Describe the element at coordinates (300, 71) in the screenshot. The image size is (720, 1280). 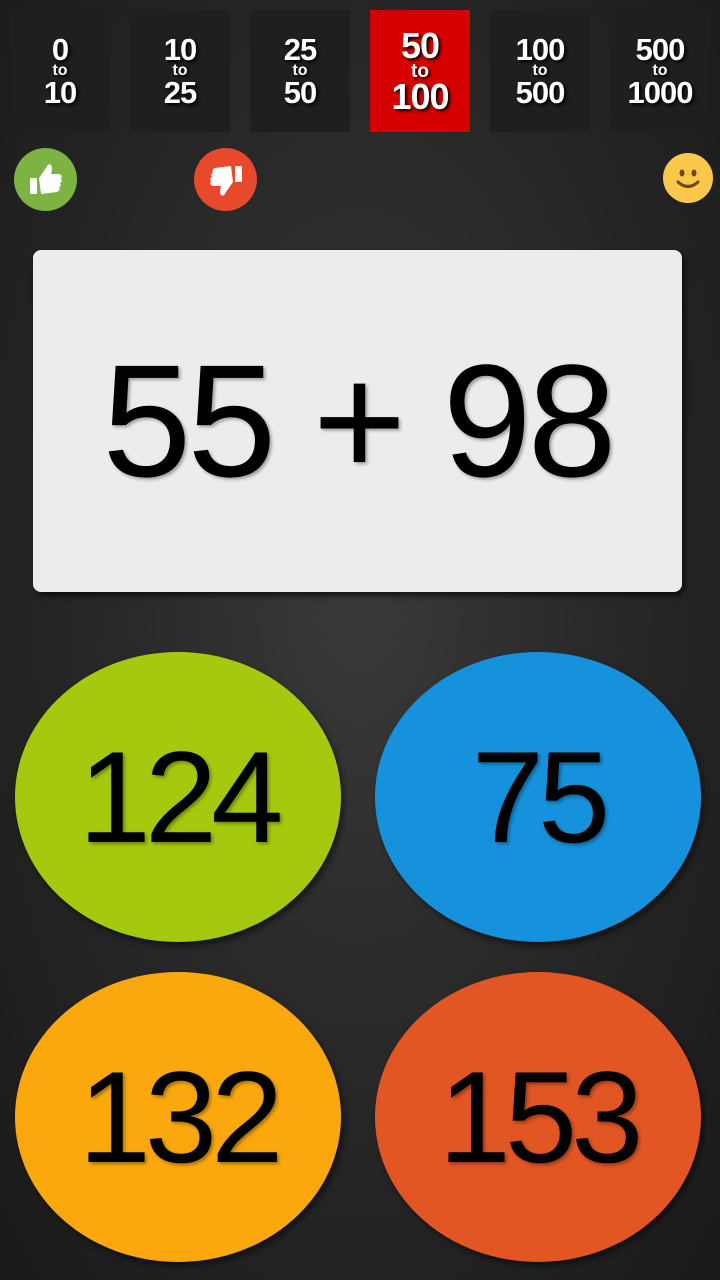
I see `range-tab-25-50: 25 to 50` at that location.